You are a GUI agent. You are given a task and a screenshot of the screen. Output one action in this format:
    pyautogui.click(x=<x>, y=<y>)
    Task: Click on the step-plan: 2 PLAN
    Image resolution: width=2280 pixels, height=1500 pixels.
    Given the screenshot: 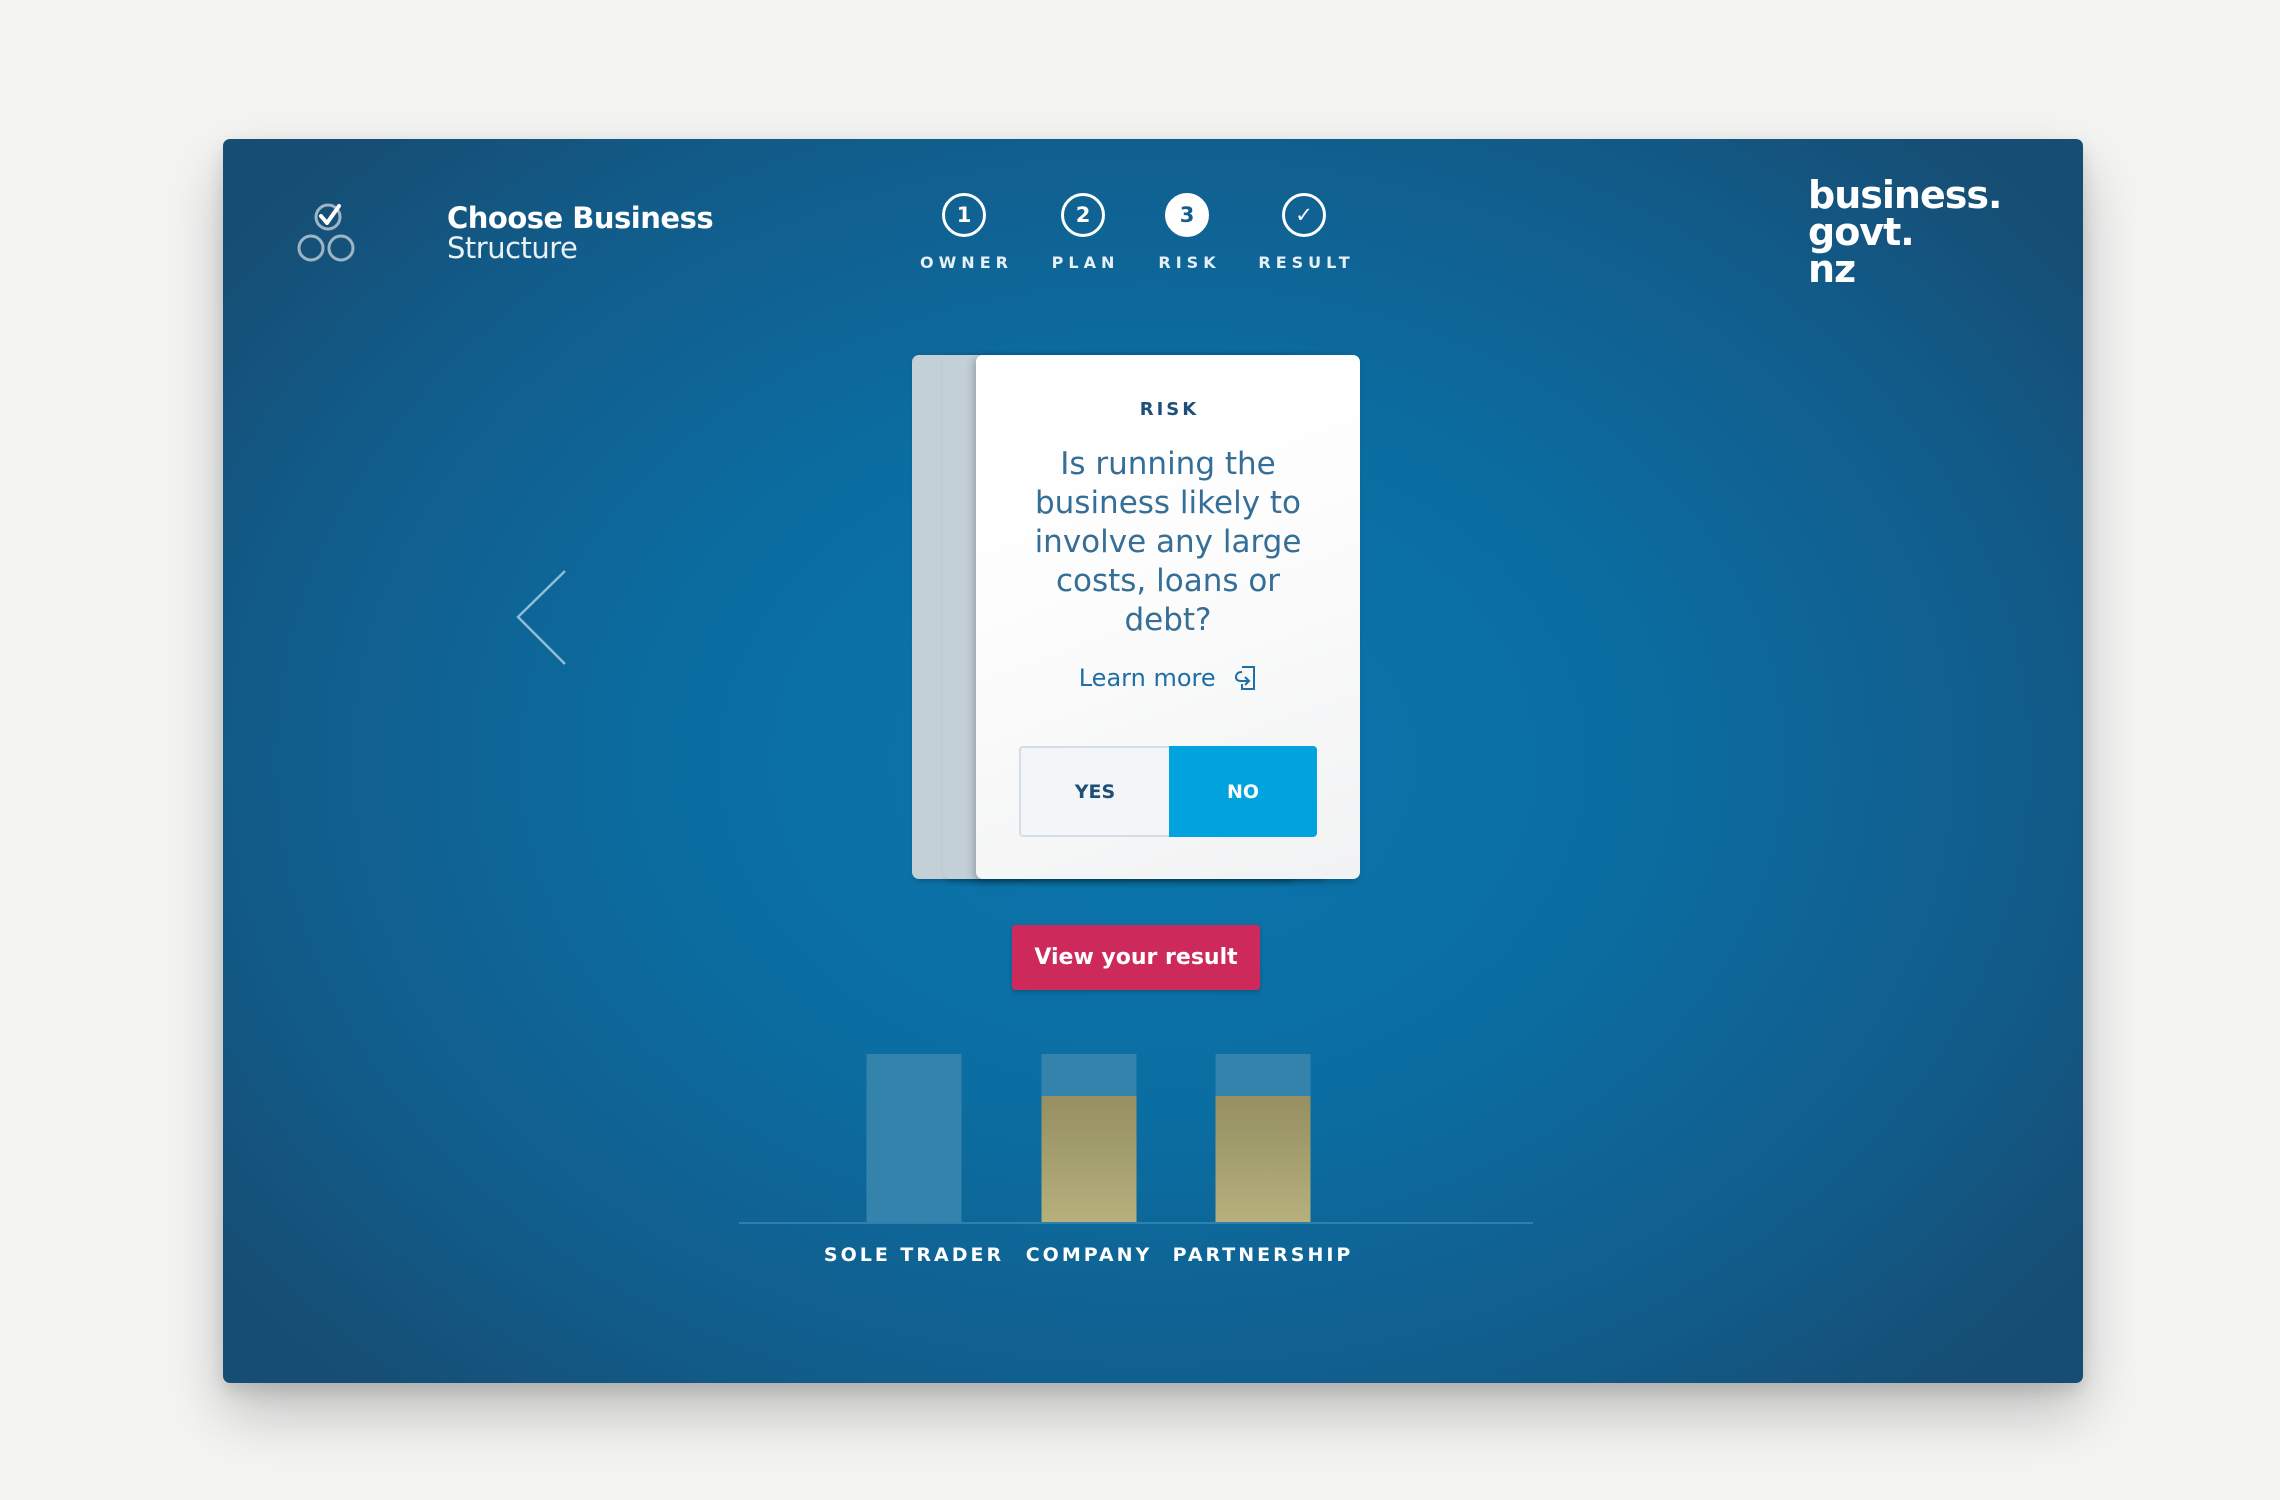 What is the action you would take?
    pyautogui.click(x=1083, y=232)
    